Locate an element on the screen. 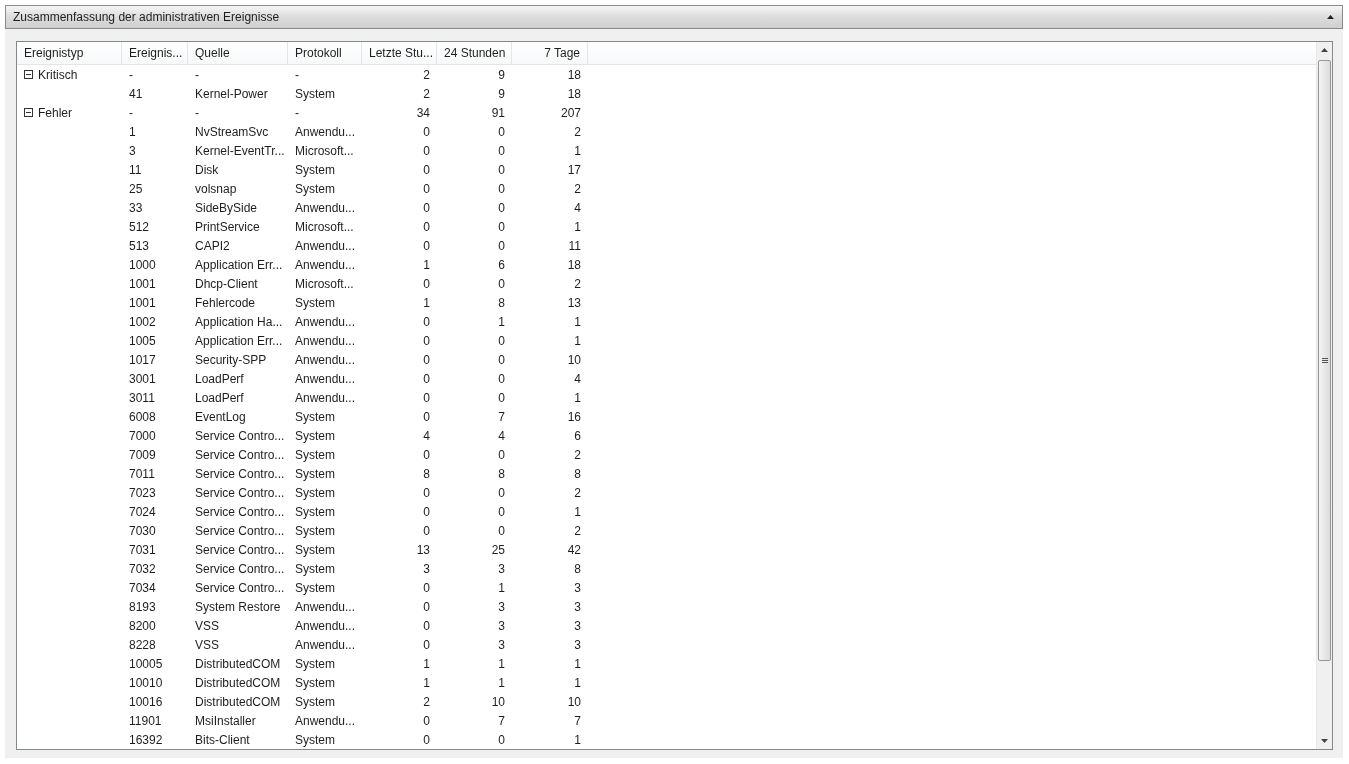  table-cell: Bits-Client is located at coordinates (222, 739).